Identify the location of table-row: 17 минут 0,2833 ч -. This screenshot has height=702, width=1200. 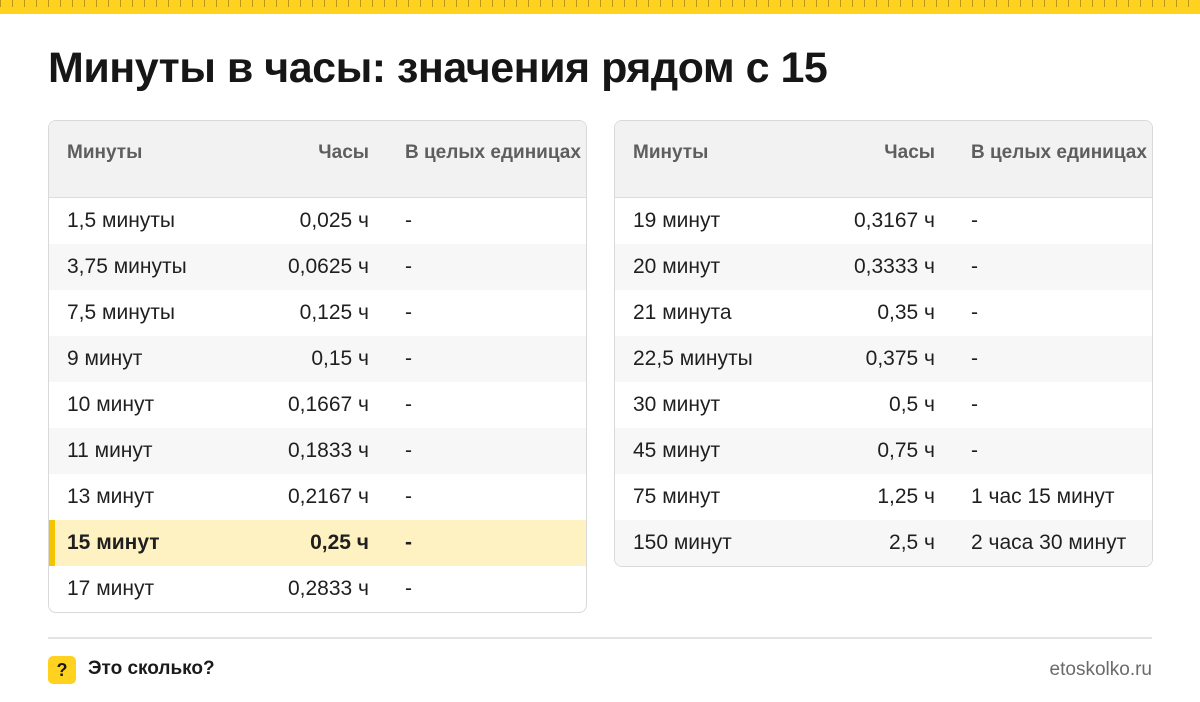
(317, 589).